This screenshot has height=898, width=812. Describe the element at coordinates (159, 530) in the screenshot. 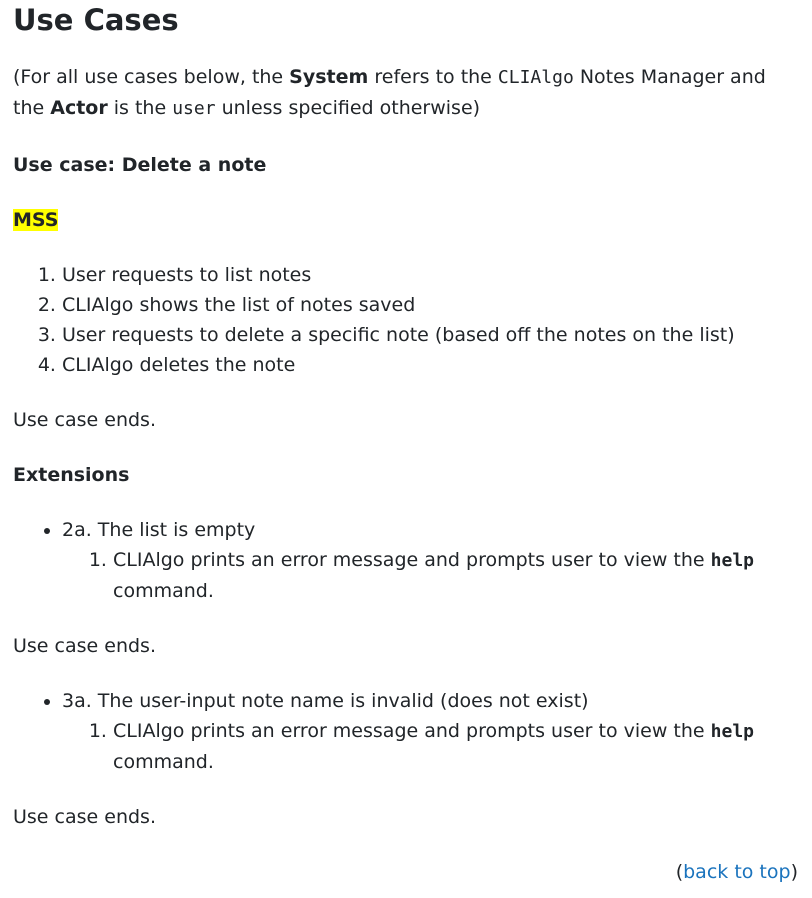

I see `extension-label: 2a. The list is empty` at that location.